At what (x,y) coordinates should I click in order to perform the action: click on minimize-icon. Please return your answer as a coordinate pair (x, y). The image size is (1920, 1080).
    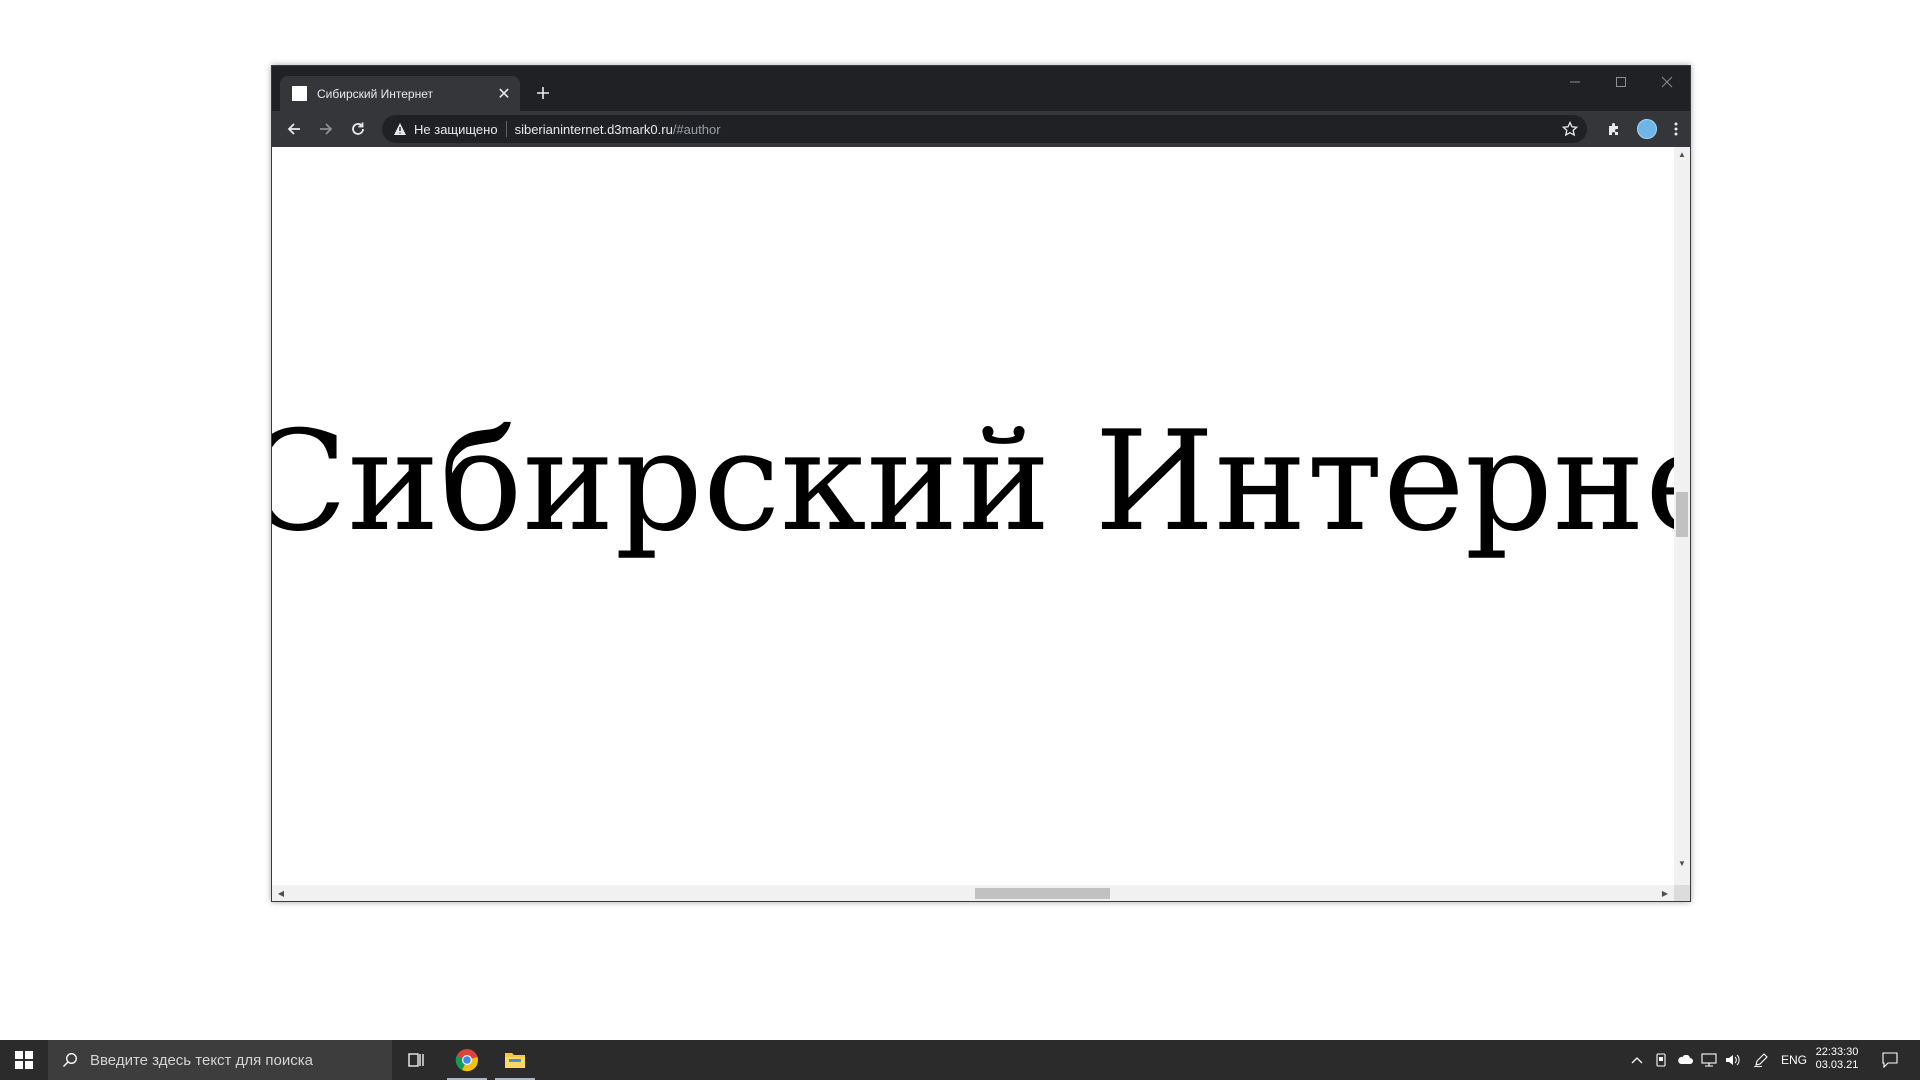
    Looking at the image, I should click on (1575, 82).